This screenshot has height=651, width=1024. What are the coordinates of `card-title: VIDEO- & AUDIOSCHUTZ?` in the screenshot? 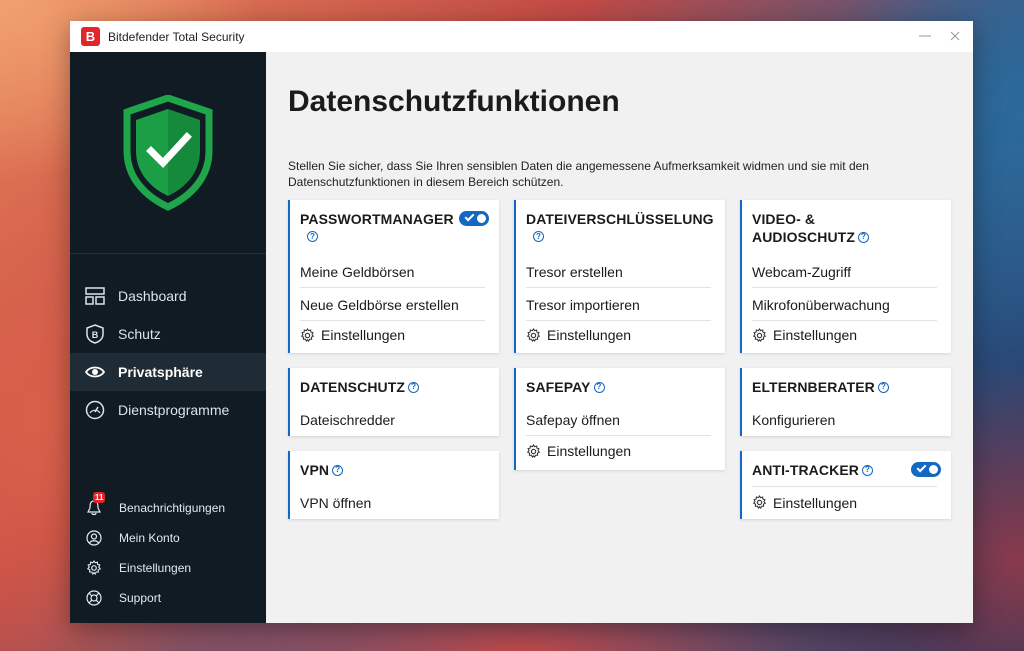 It's located at (810, 228).